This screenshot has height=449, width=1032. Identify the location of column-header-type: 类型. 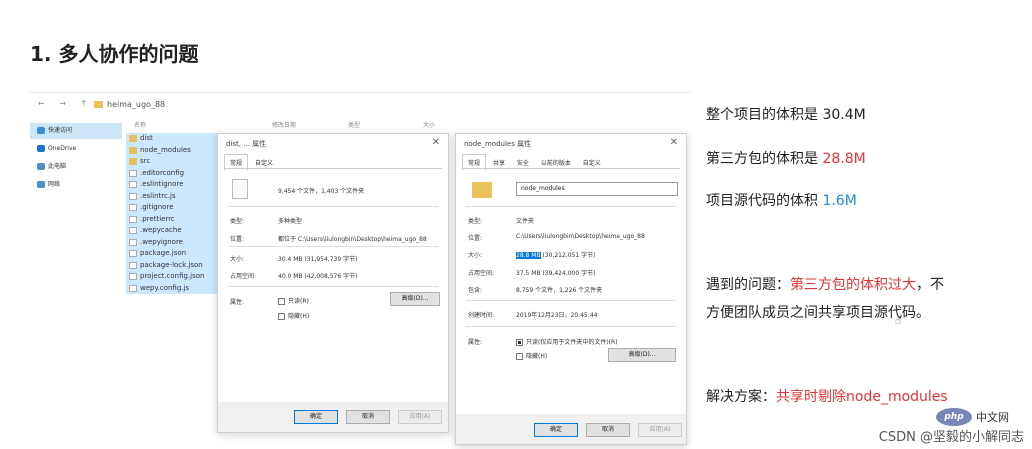
(354, 124).